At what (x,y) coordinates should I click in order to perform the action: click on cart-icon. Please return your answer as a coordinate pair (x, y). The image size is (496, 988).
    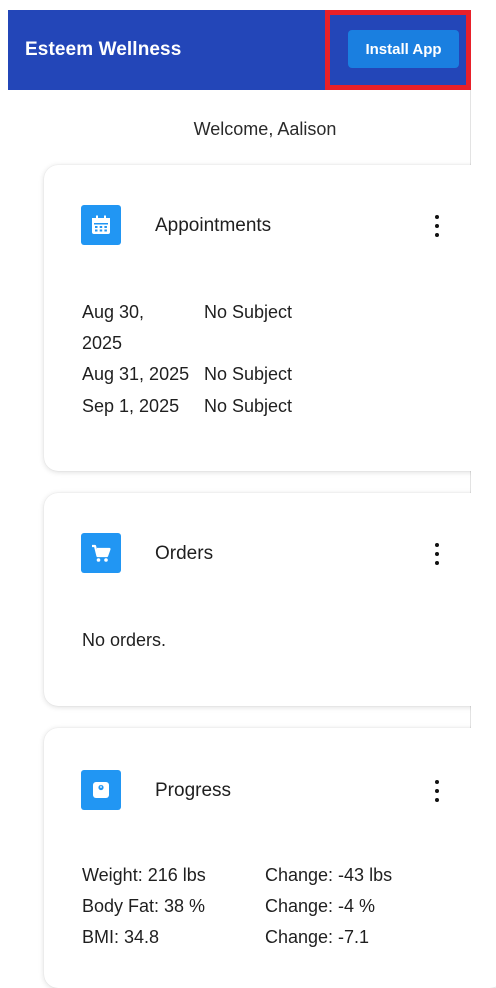
    Looking at the image, I should click on (101, 553).